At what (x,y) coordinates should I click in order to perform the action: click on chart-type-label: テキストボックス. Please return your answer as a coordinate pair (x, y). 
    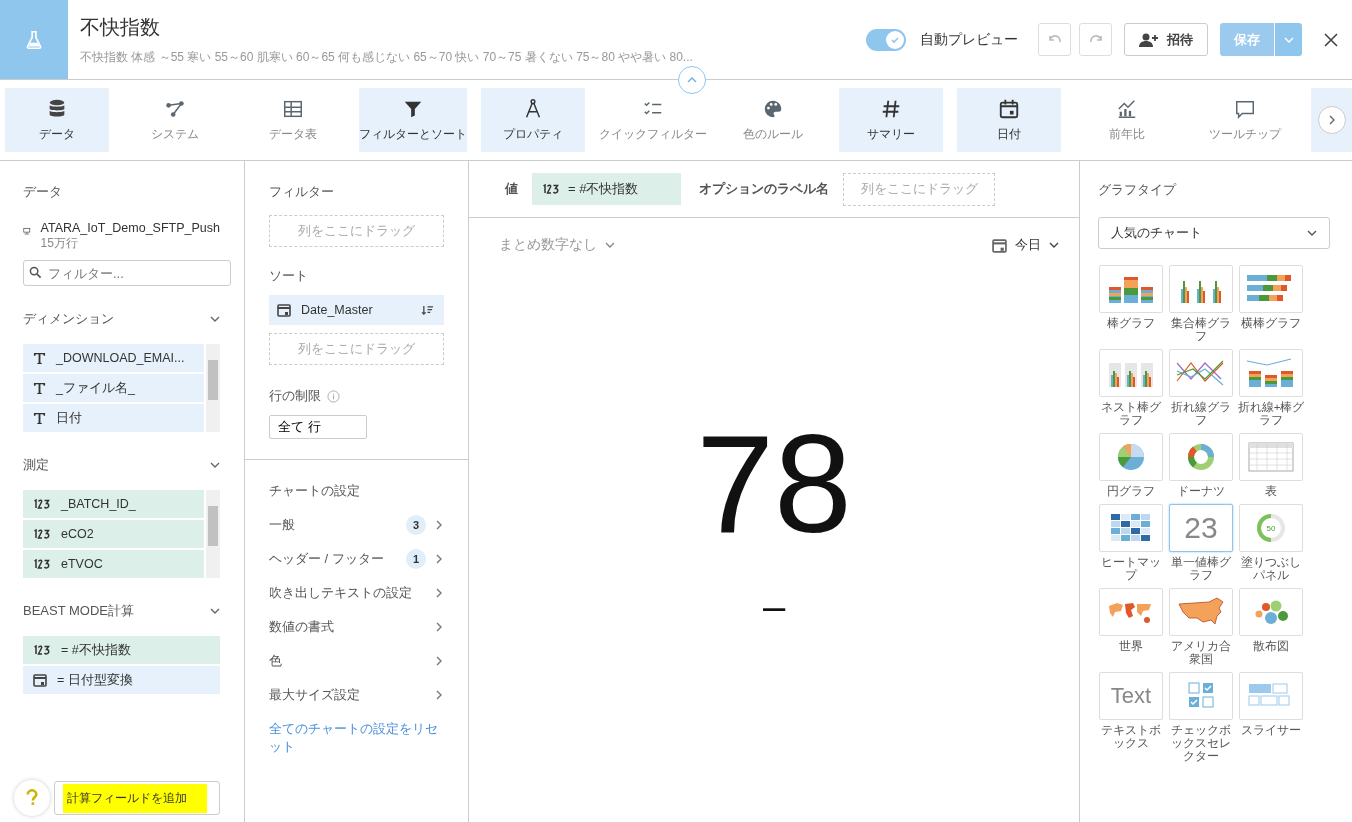
    Looking at the image, I should click on (1131, 737).